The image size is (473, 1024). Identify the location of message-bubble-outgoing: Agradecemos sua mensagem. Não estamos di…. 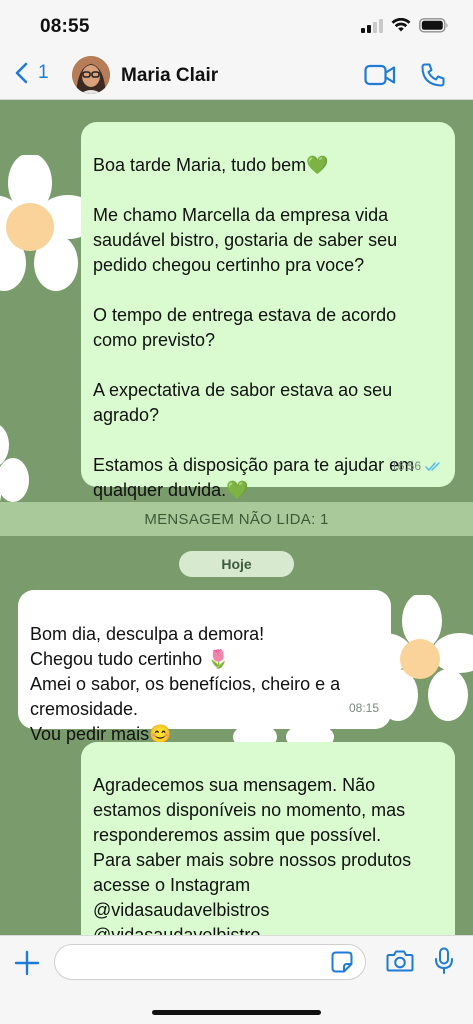
(268, 838).